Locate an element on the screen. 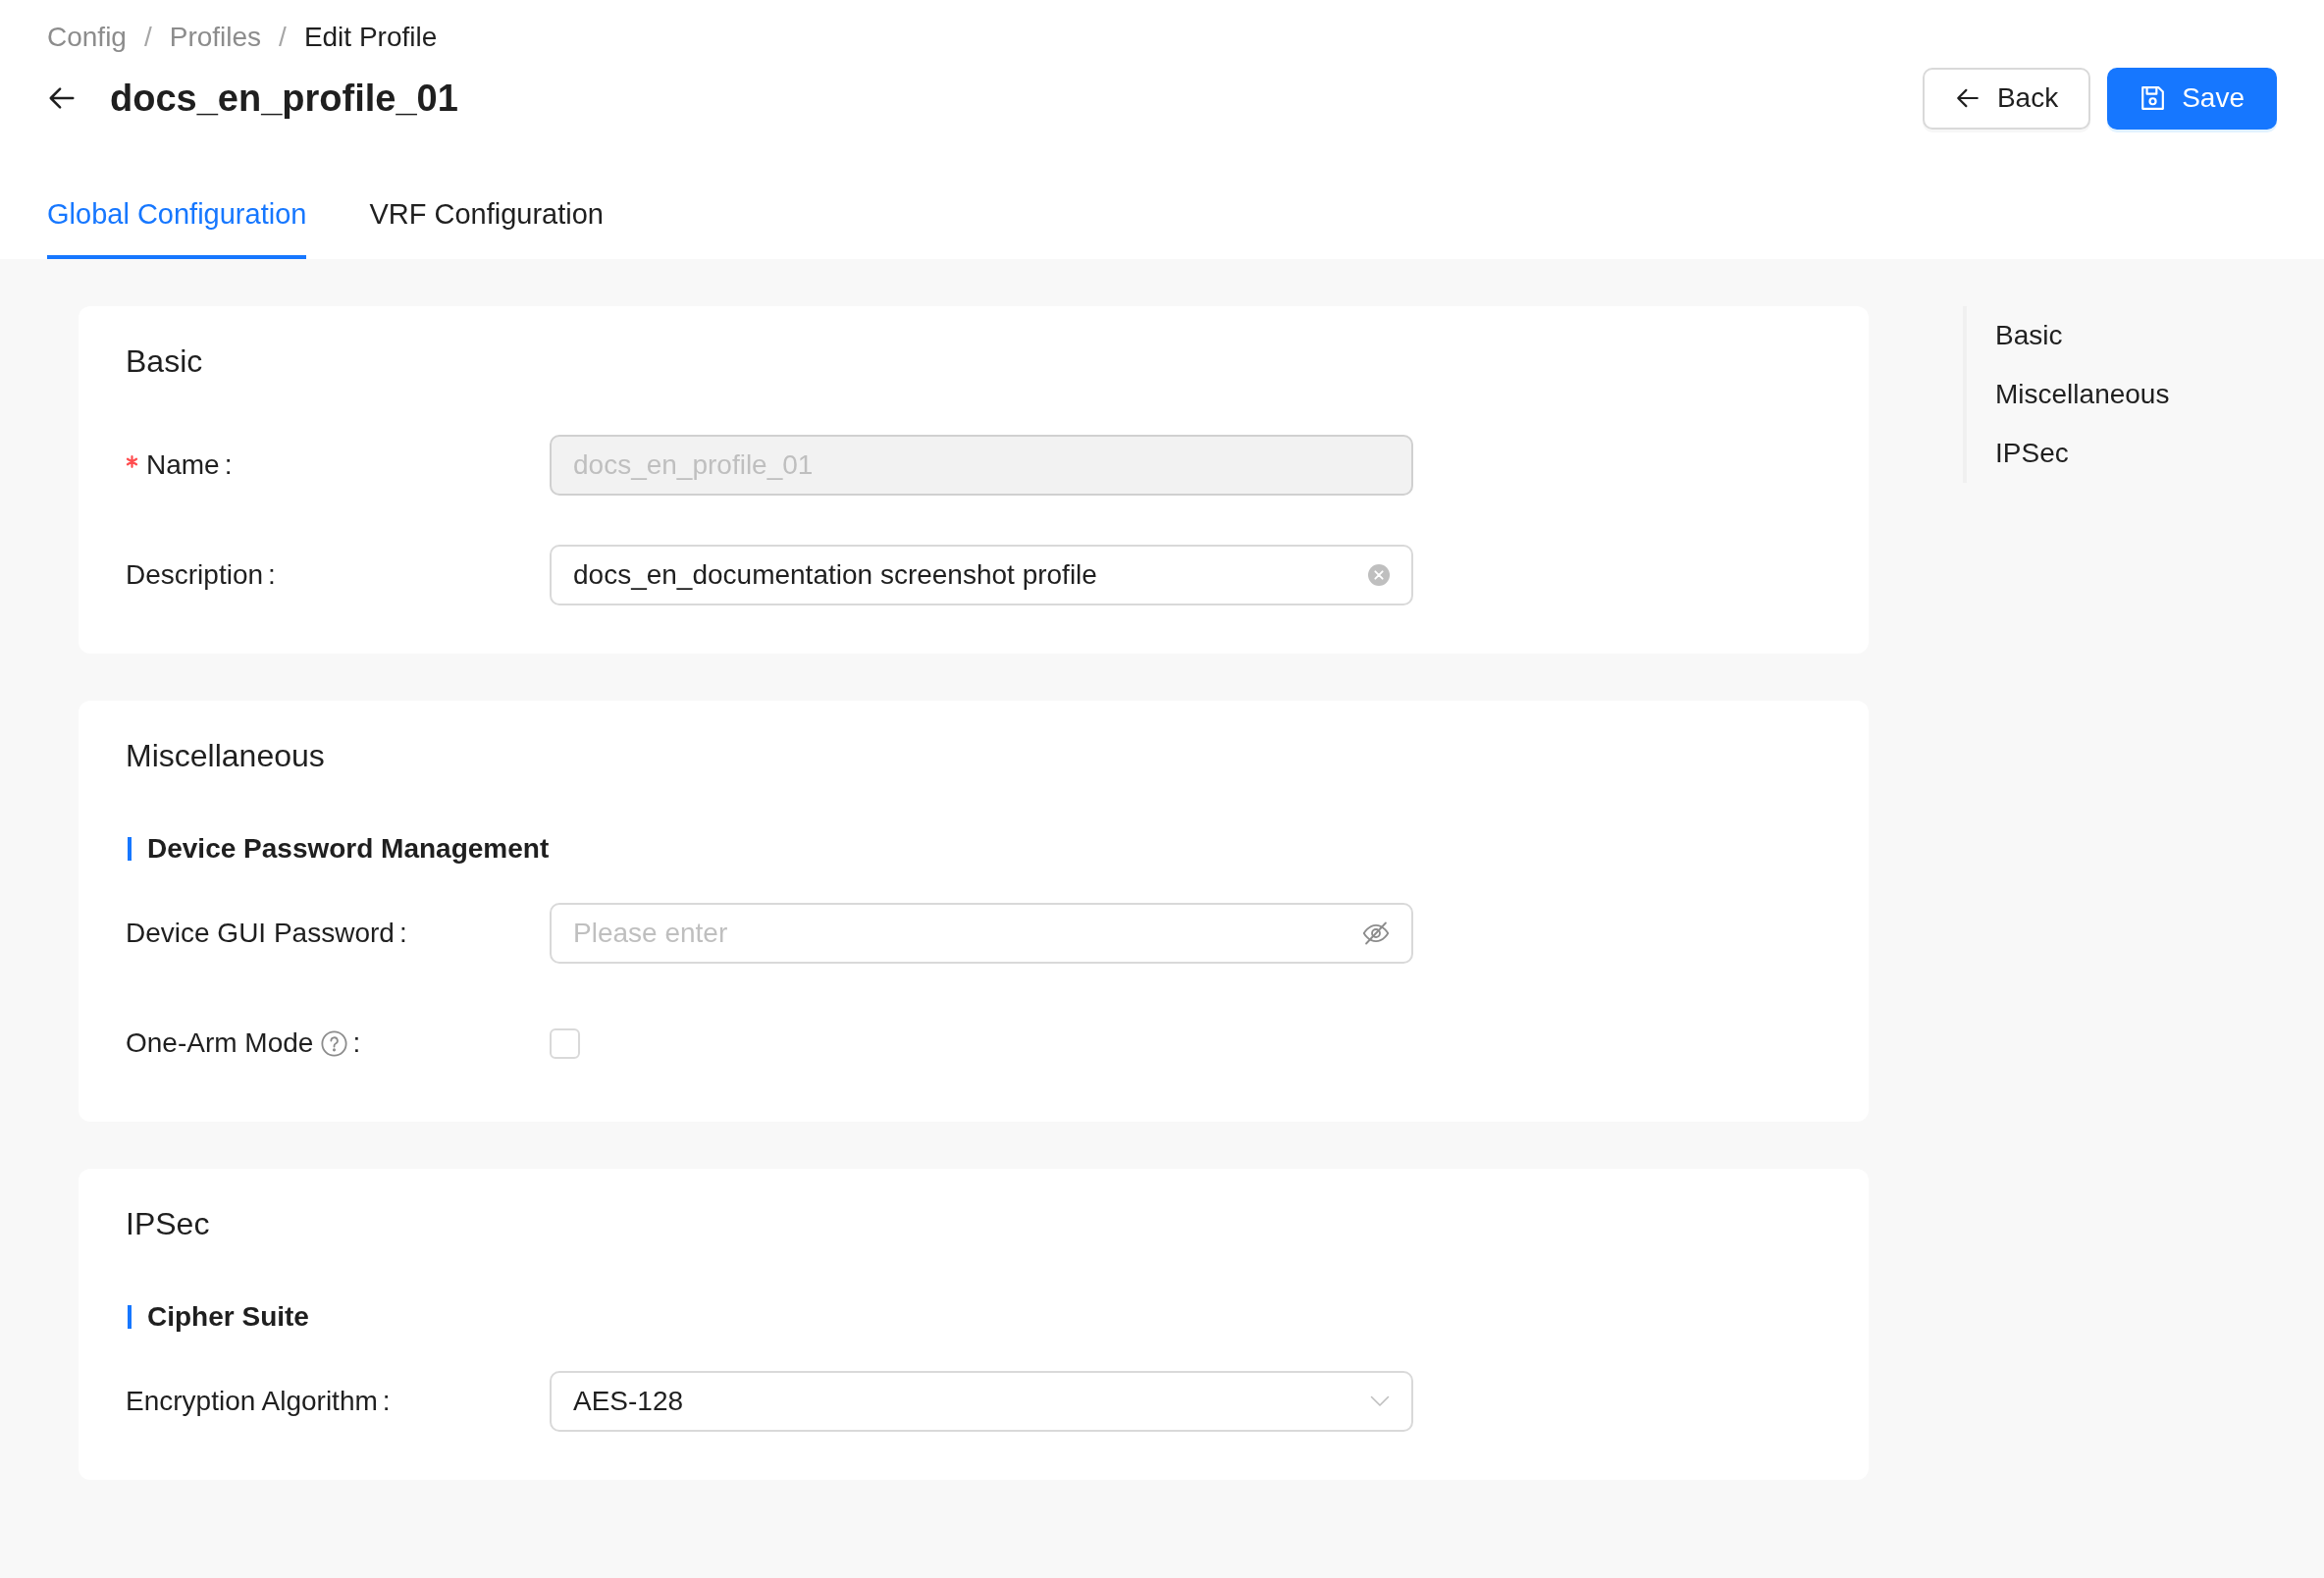 The width and height of the screenshot is (2324, 1578). section-title: Miscellaneous is located at coordinates (226, 756).